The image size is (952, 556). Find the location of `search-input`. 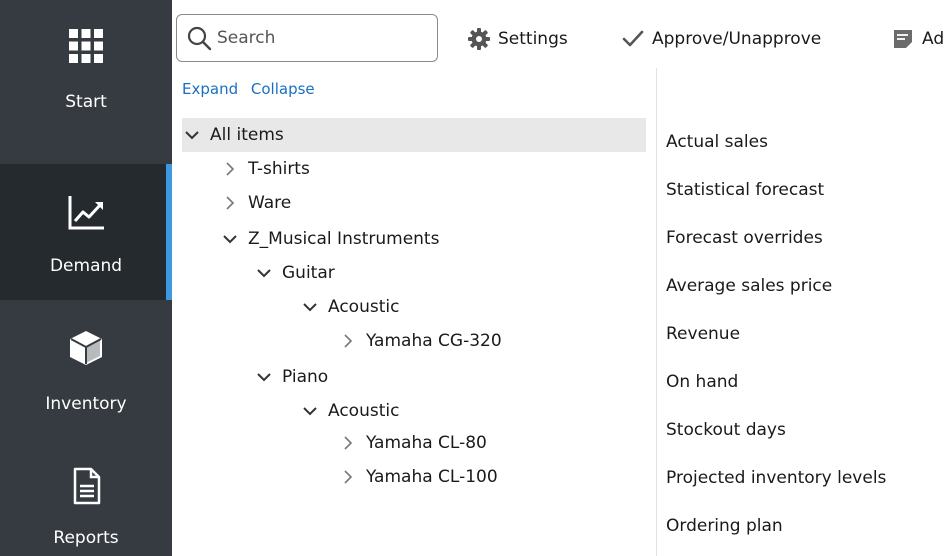

search-input is located at coordinates (322, 38).